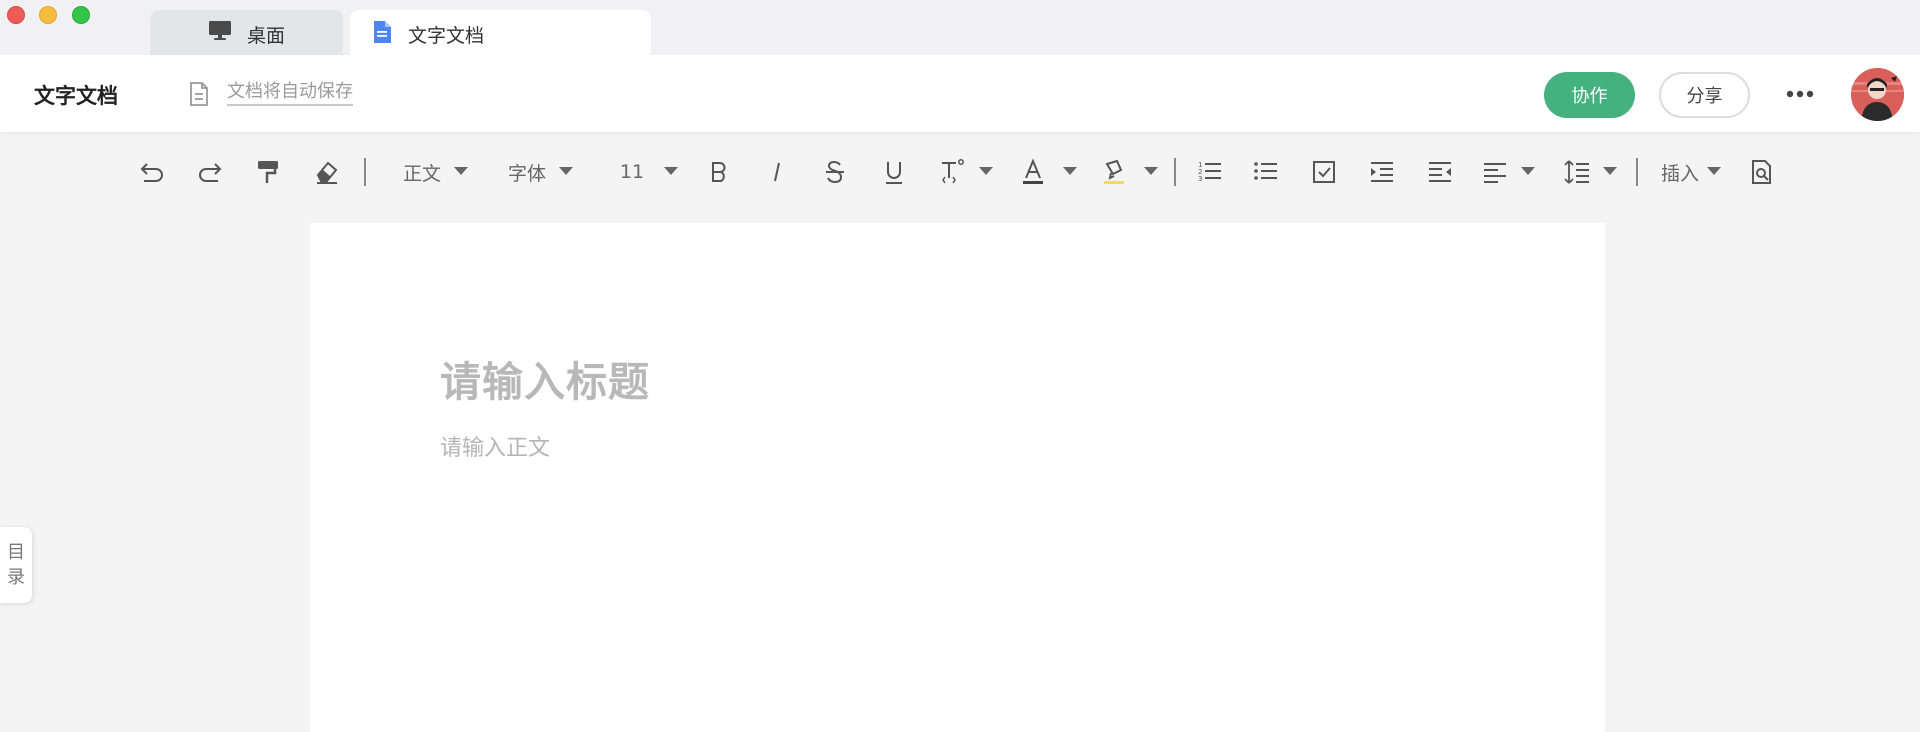 The image size is (1920, 732). Describe the element at coordinates (268, 172) in the screenshot. I see `format-painter-icon` at that location.